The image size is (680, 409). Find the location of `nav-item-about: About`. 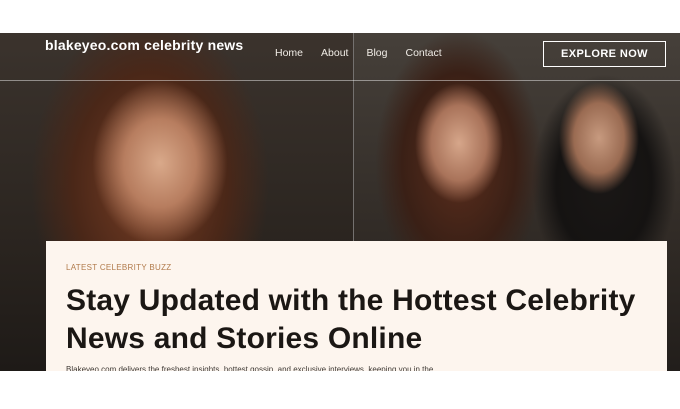

nav-item-about: About is located at coordinates (334, 53).